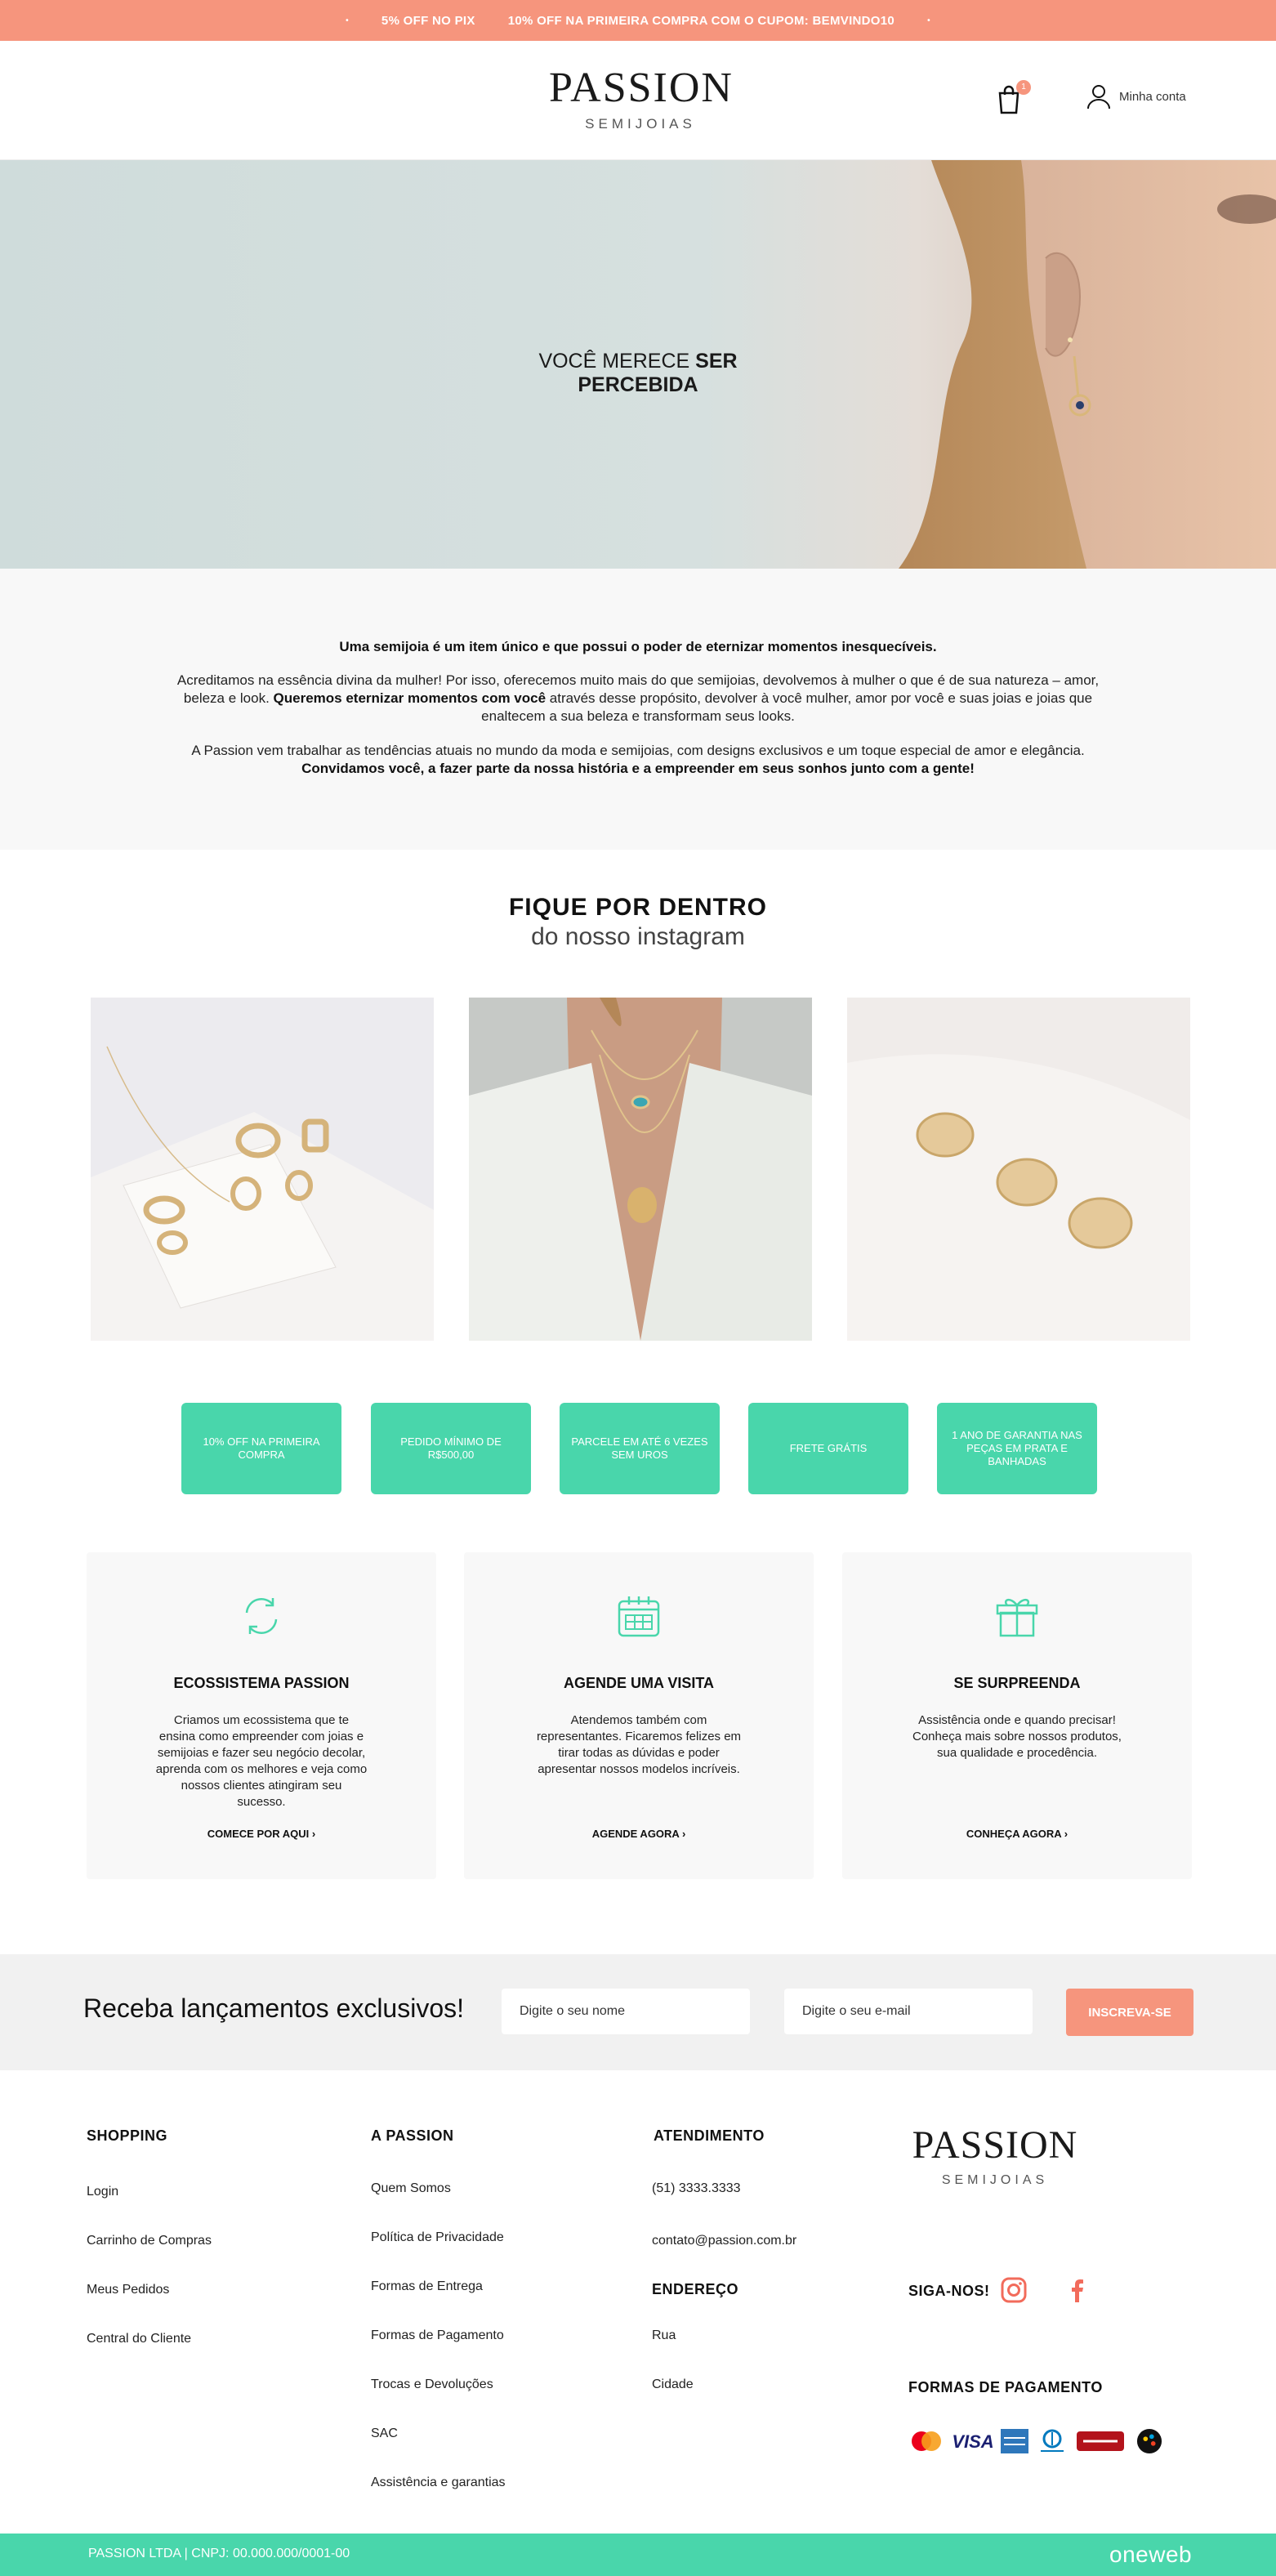 The height and width of the screenshot is (2576, 1276). What do you see at coordinates (637, 907) in the screenshot?
I see `instagram-title: FIQUE POR DENTRO` at bounding box center [637, 907].